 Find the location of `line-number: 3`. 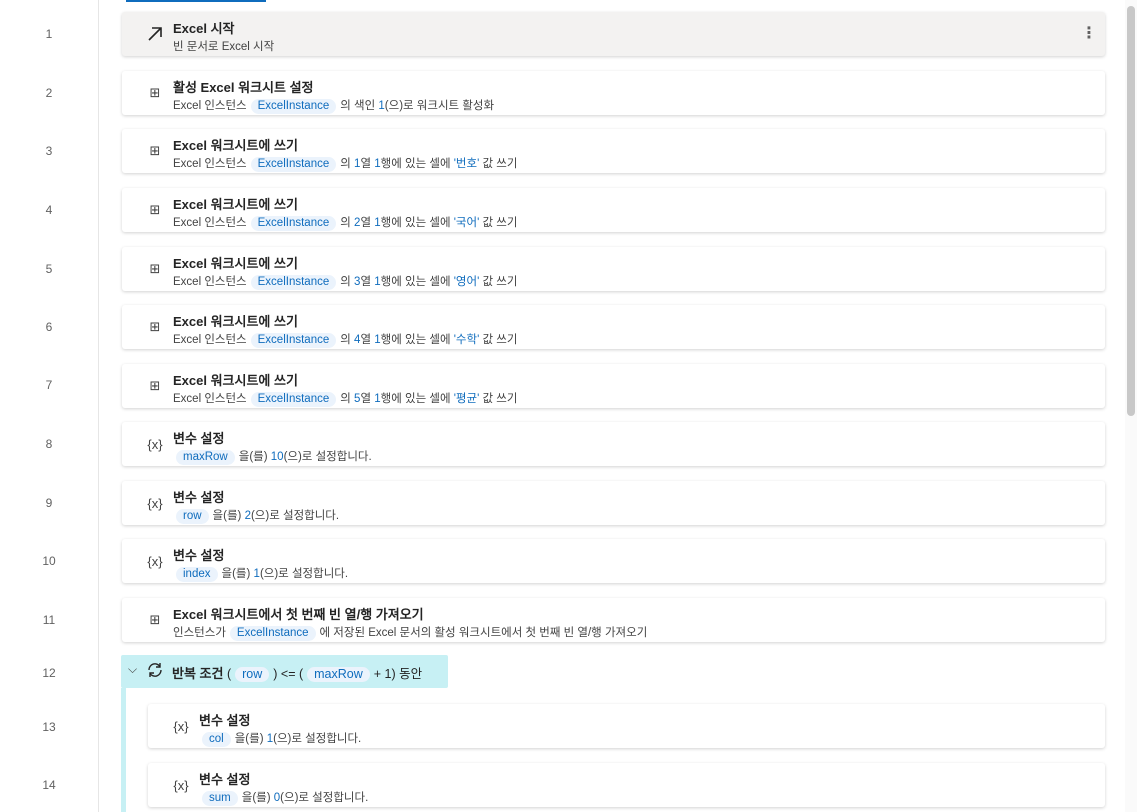

line-number: 3 is located at coordinates (49, 151).